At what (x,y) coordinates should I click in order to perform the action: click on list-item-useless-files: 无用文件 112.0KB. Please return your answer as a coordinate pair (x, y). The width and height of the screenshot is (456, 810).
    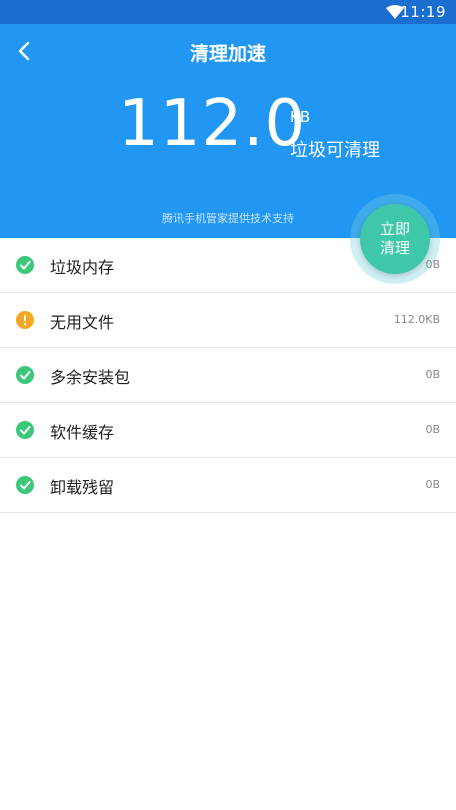
    Looking at the image, I should click on (228, 320).